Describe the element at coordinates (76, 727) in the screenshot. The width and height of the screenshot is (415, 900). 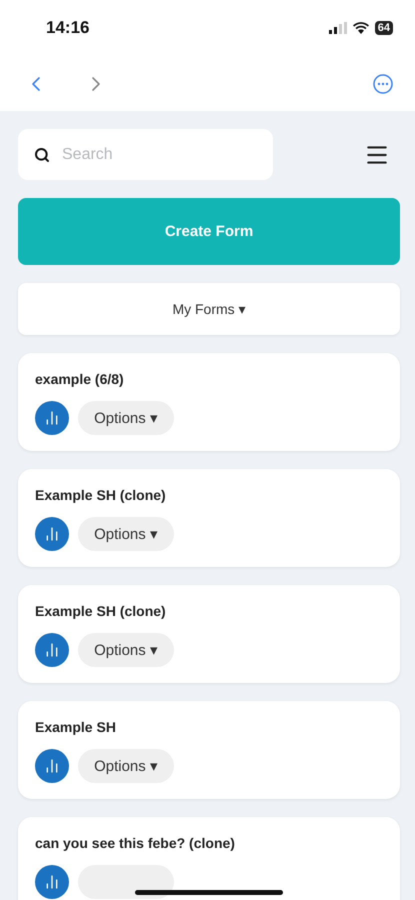
I see `form-title: Example SH` at that location.